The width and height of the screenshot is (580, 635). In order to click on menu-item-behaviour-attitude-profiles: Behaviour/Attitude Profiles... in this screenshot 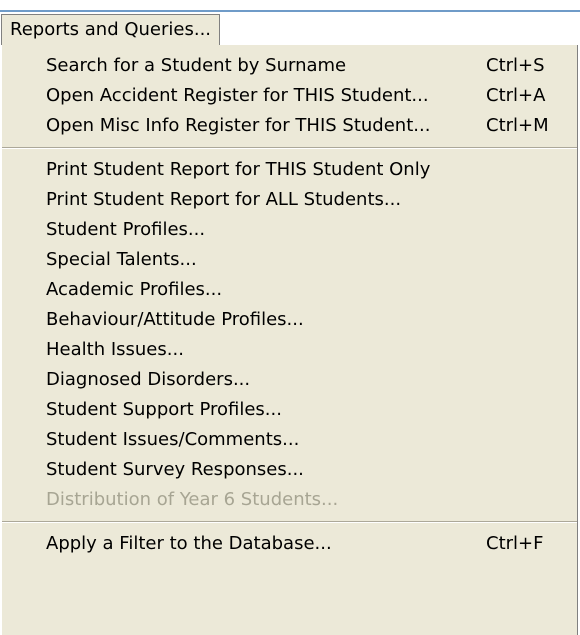, I will do `click(289, 320)`.